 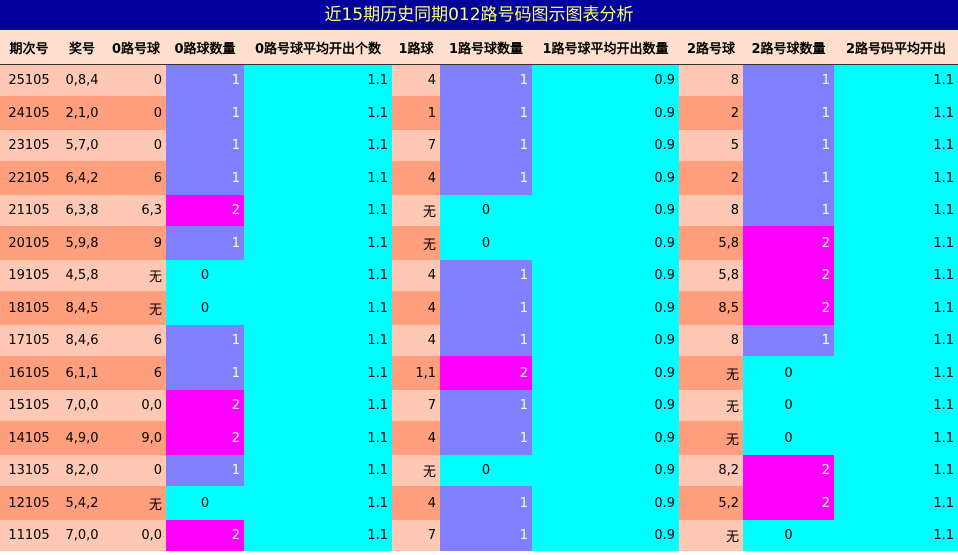 What do you see at coordinates (479, 275) in the screenshot?
I see `table-row: 19105 4,5,8 无 0 1.1 4 1 0.9 5,8 2 1.1` at bounding box center [479, 275].